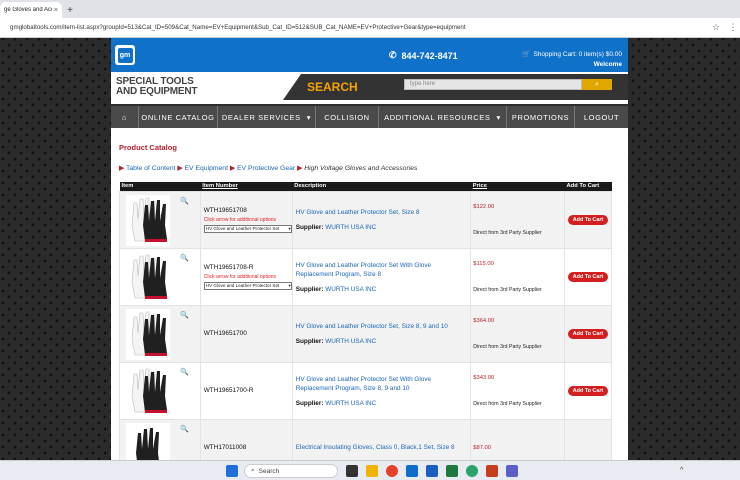 This screenshot has height=480, width=740. What do you see at coordinates (443, 117) in the screenshot?
I see `nav-additional-resources: ADDITIONAL RESOURCES ▾` at bounding box center [443, 117].